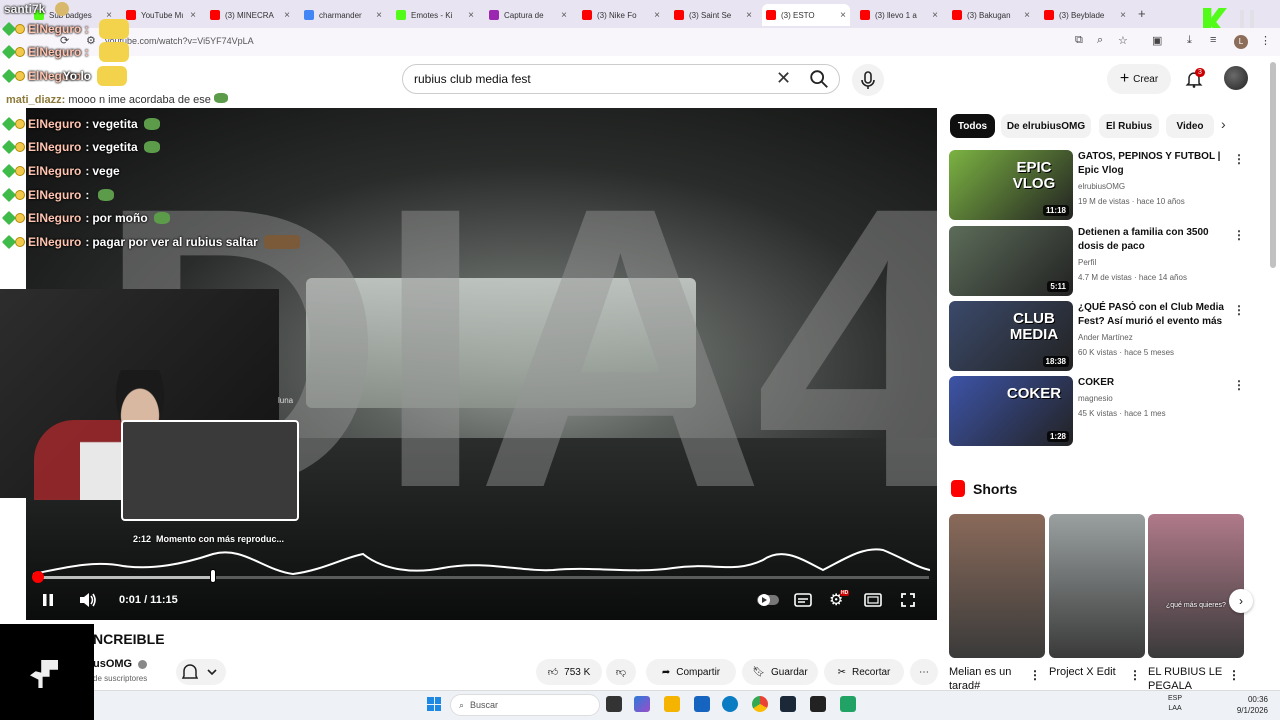 This screenshot has width=1280, height=720. What do you see at coordinates (1153, 383) in the screenshot?
I see `related-title: COKER` at bounding box center [1153, 383].